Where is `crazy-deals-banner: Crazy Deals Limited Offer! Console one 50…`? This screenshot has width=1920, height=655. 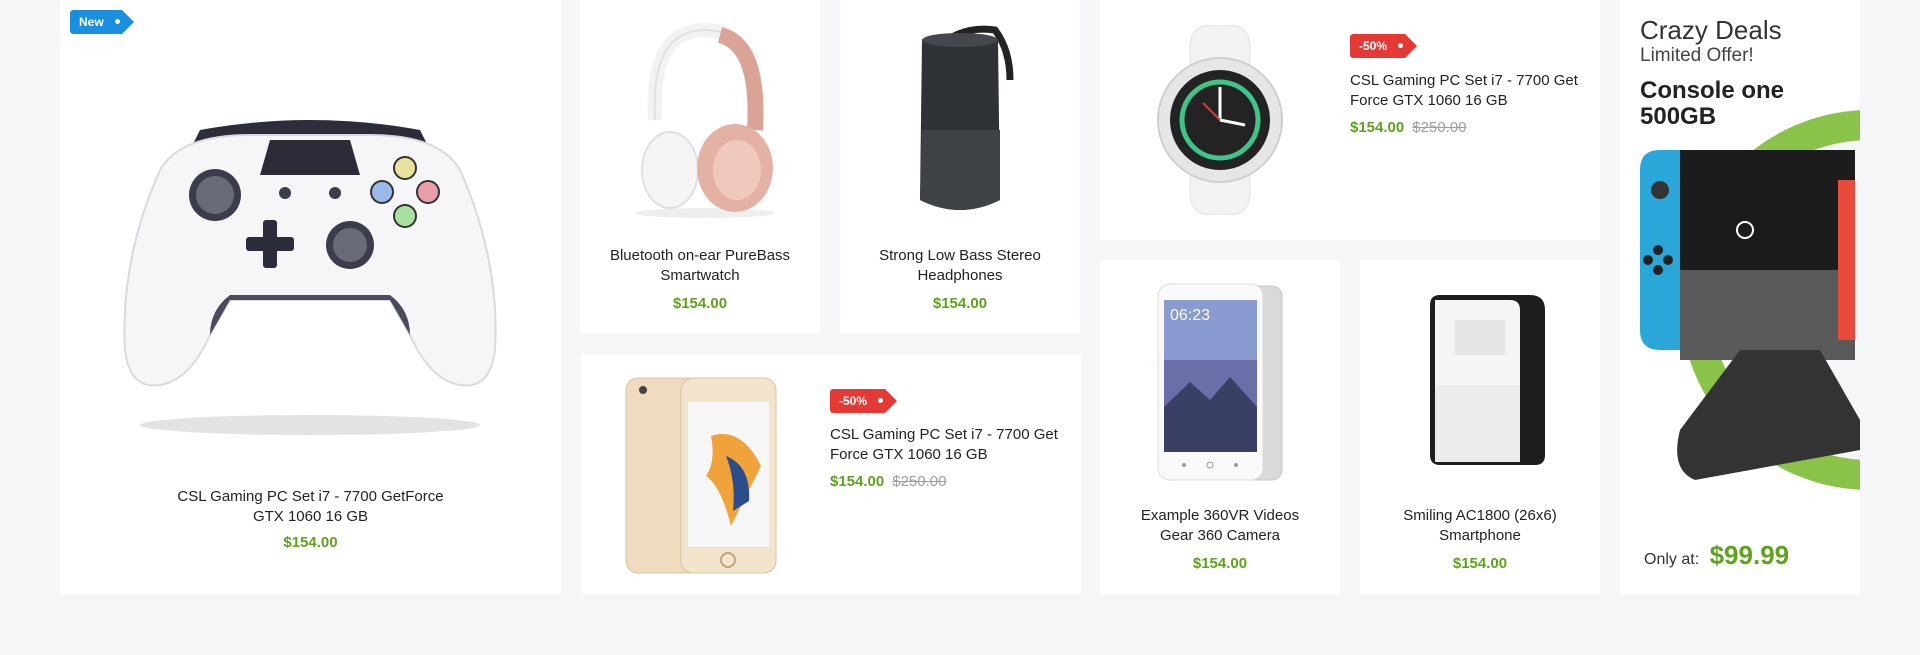
crazy-deals-banner: Crazy Deals Limited Offer! Console one 50… is located at coordinates (1740, 297).